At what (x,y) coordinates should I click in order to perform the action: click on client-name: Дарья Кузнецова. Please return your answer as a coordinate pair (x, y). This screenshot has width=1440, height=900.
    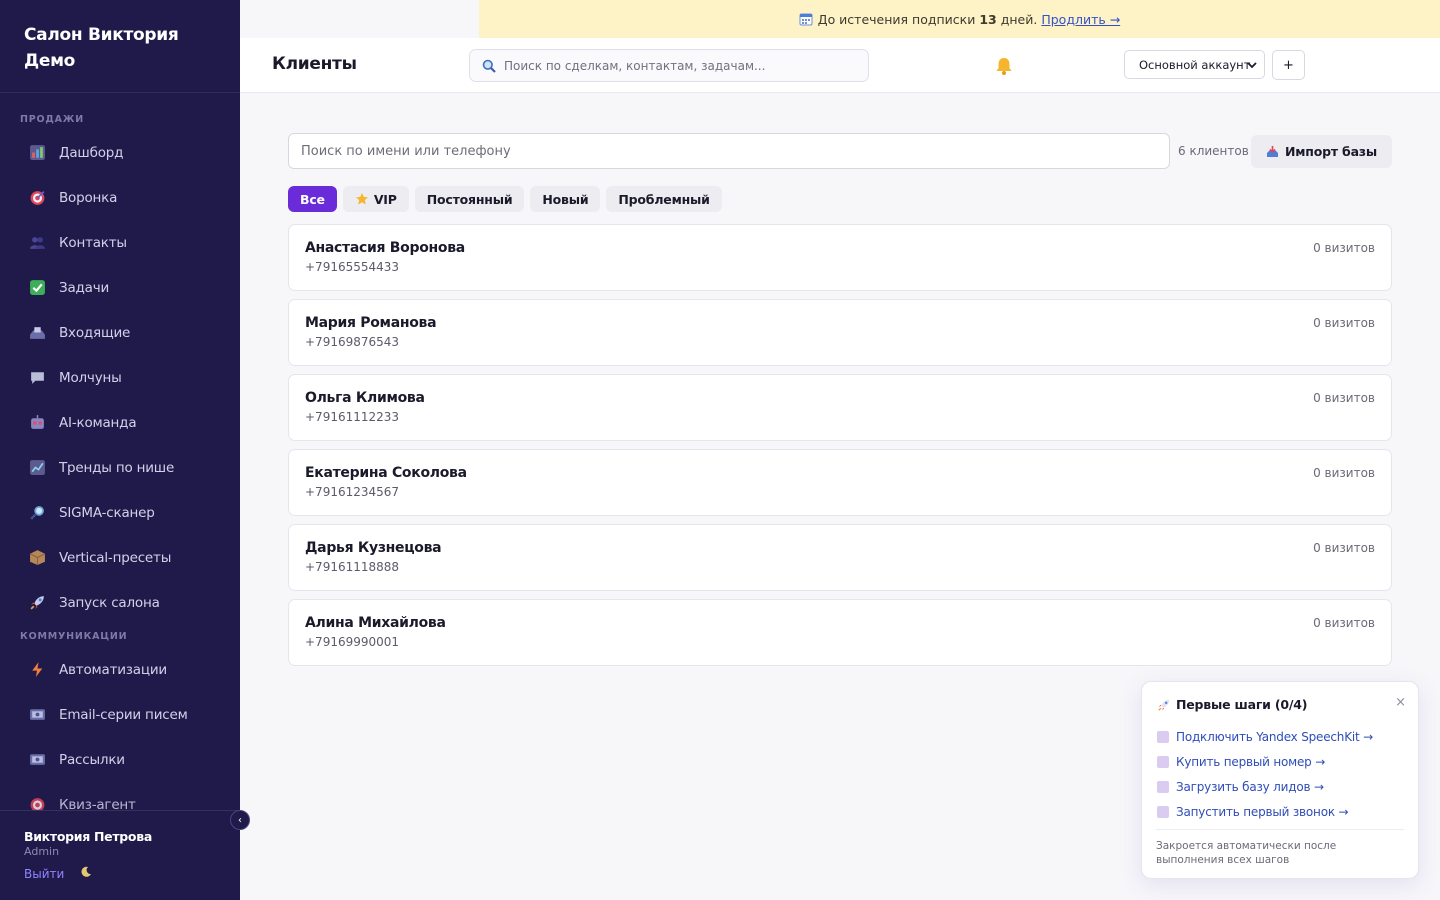
    Looking at the image, I should click on (373, 548).